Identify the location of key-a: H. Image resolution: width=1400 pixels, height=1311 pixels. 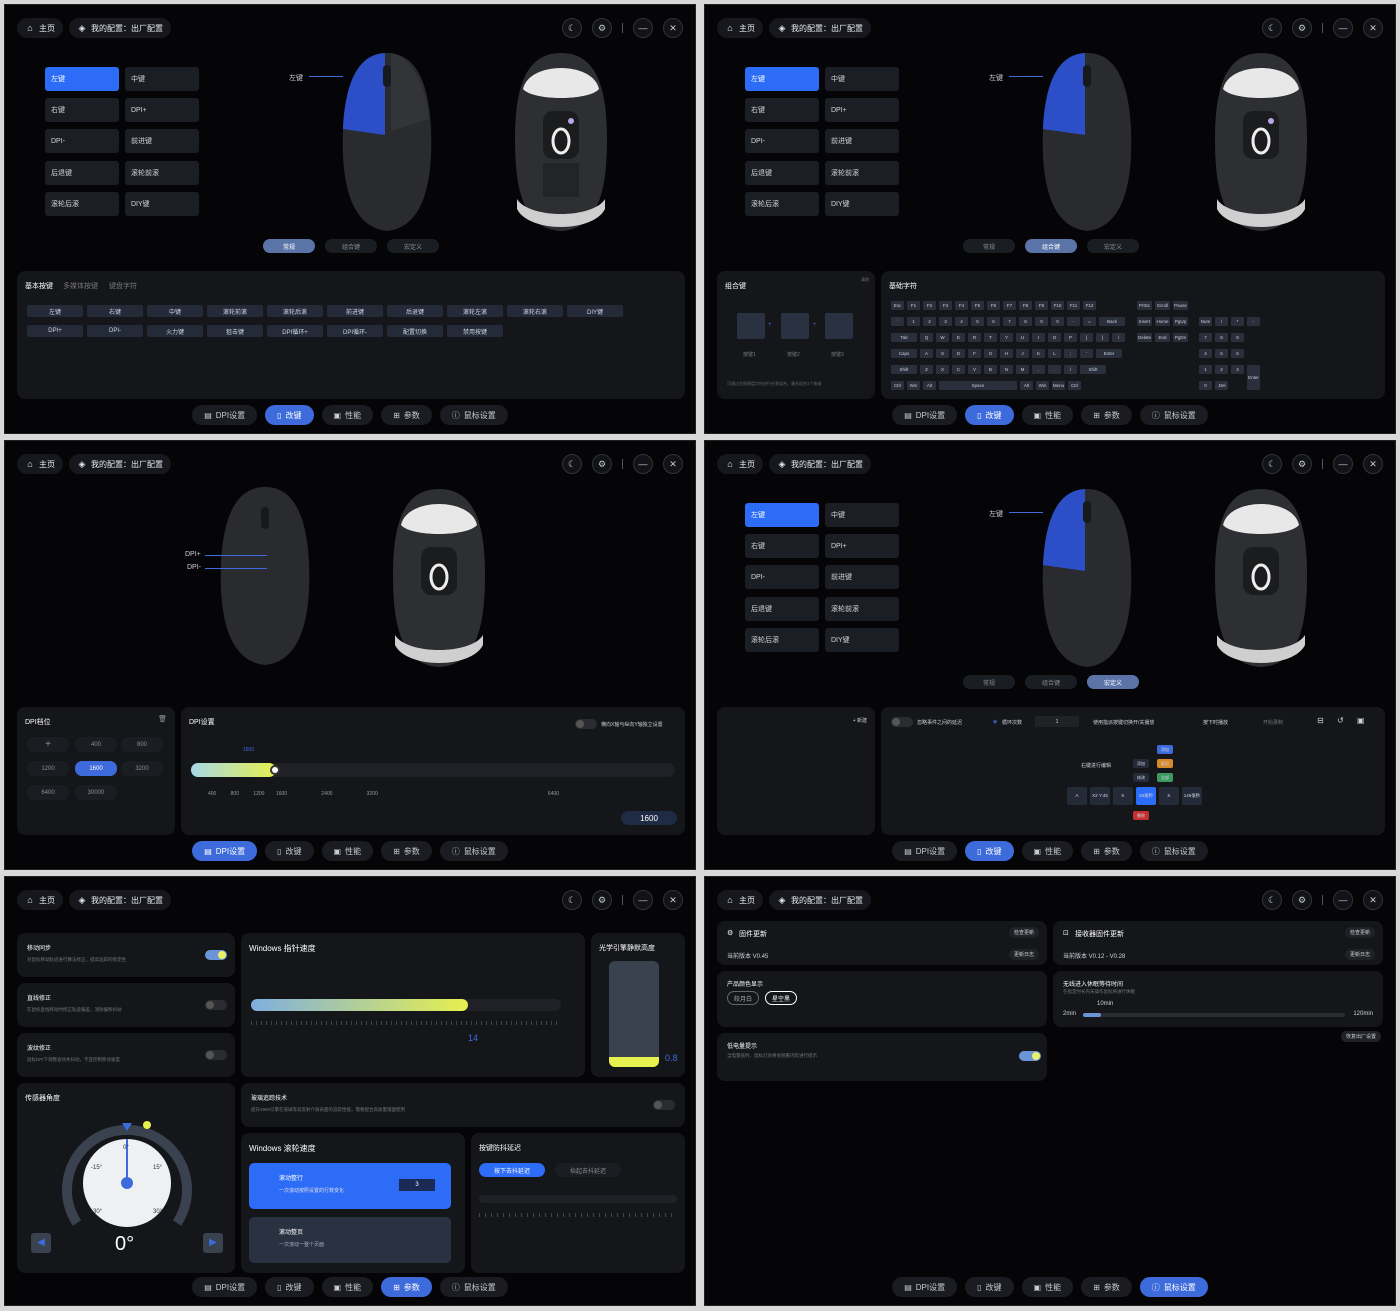
(1006, 353).